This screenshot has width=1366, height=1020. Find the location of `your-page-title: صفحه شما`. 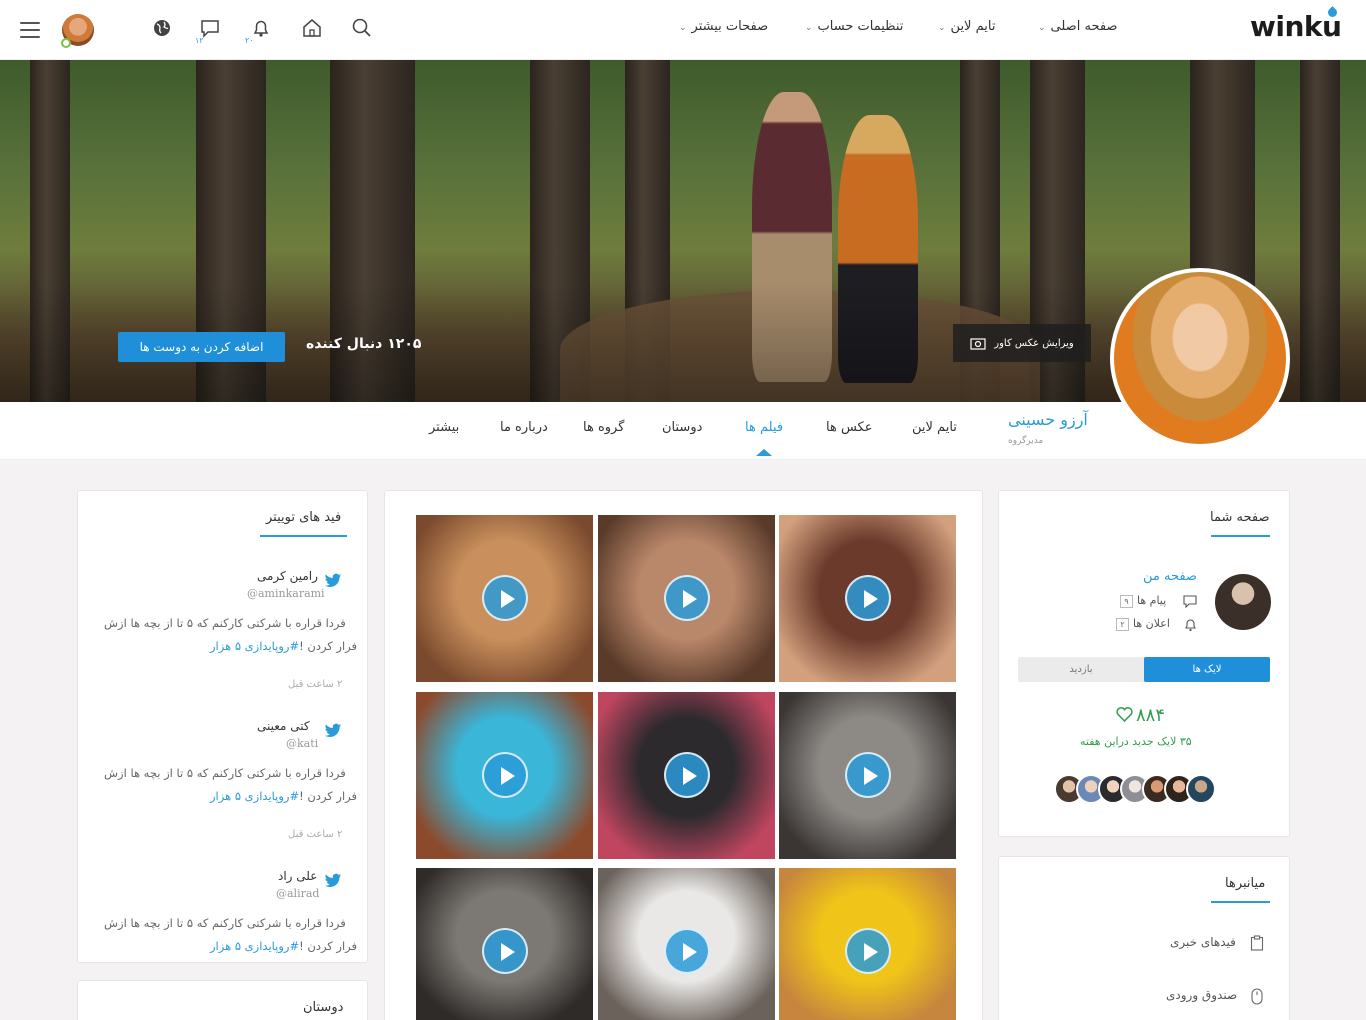

your-page-title: صفحه شما is located at coordinates (1240, 517).